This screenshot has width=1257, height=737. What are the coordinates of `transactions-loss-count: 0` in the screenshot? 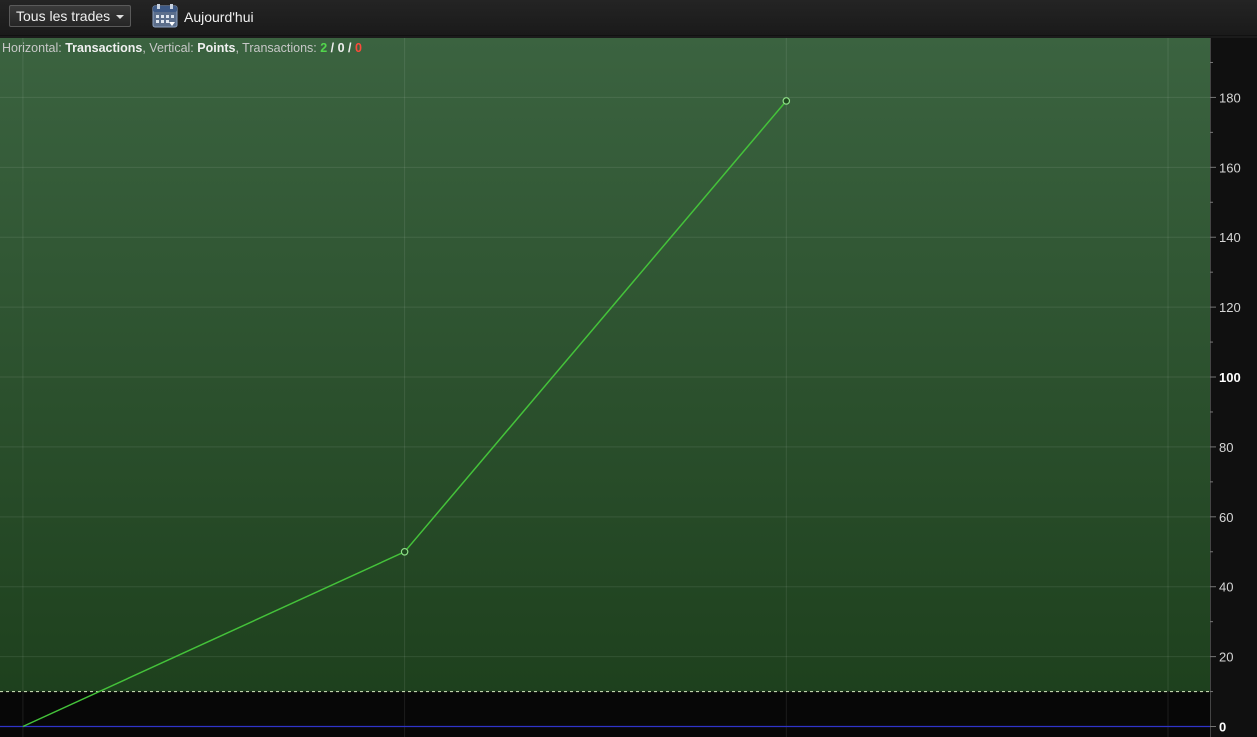 It's located at (358, 48).